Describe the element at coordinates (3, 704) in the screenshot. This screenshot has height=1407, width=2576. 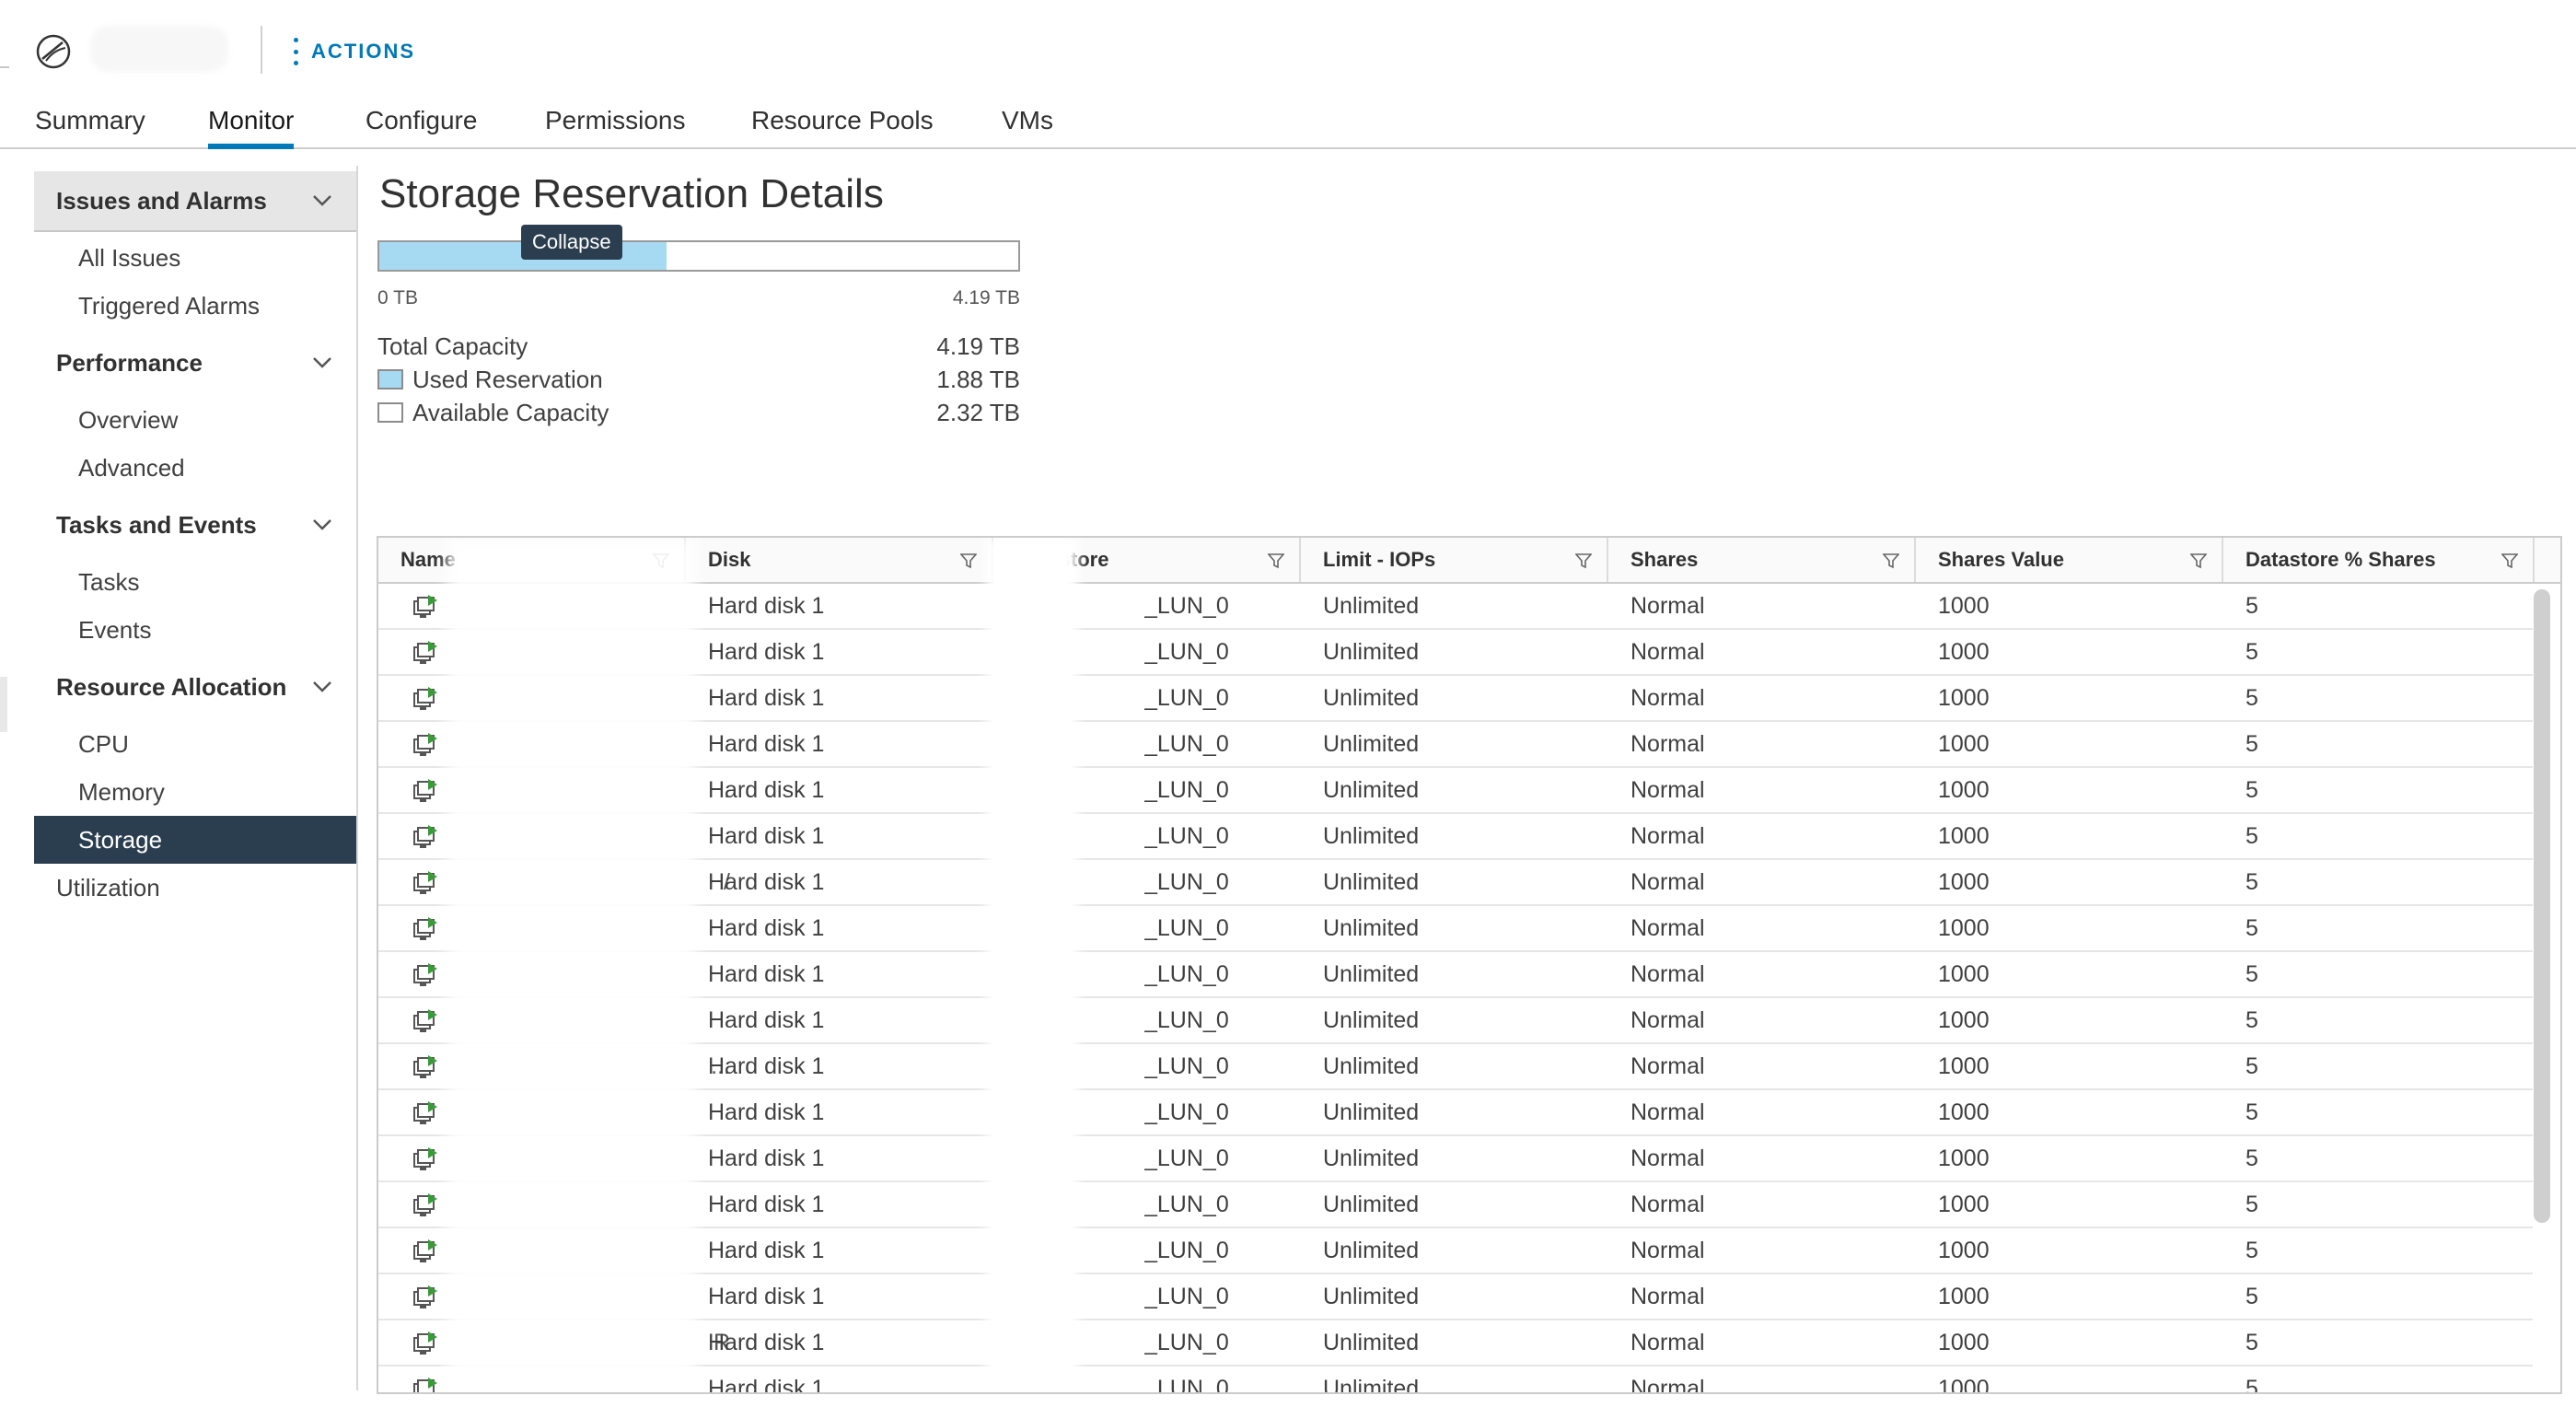
I see `edge-marker` at that location.